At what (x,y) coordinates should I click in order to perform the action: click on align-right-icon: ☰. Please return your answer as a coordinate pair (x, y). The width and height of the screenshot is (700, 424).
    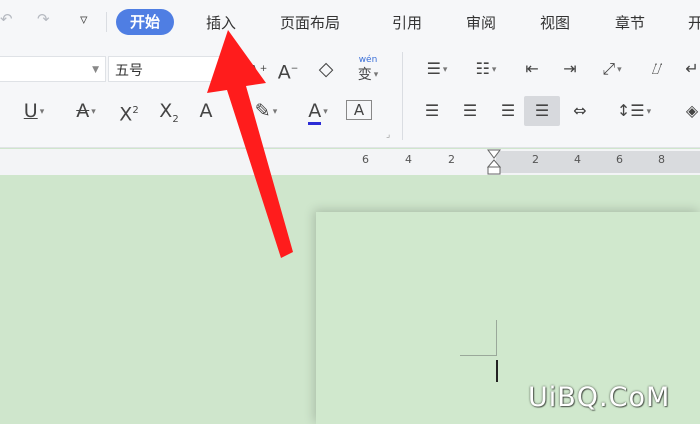
    Looking at the image, I should click on (508, 111).